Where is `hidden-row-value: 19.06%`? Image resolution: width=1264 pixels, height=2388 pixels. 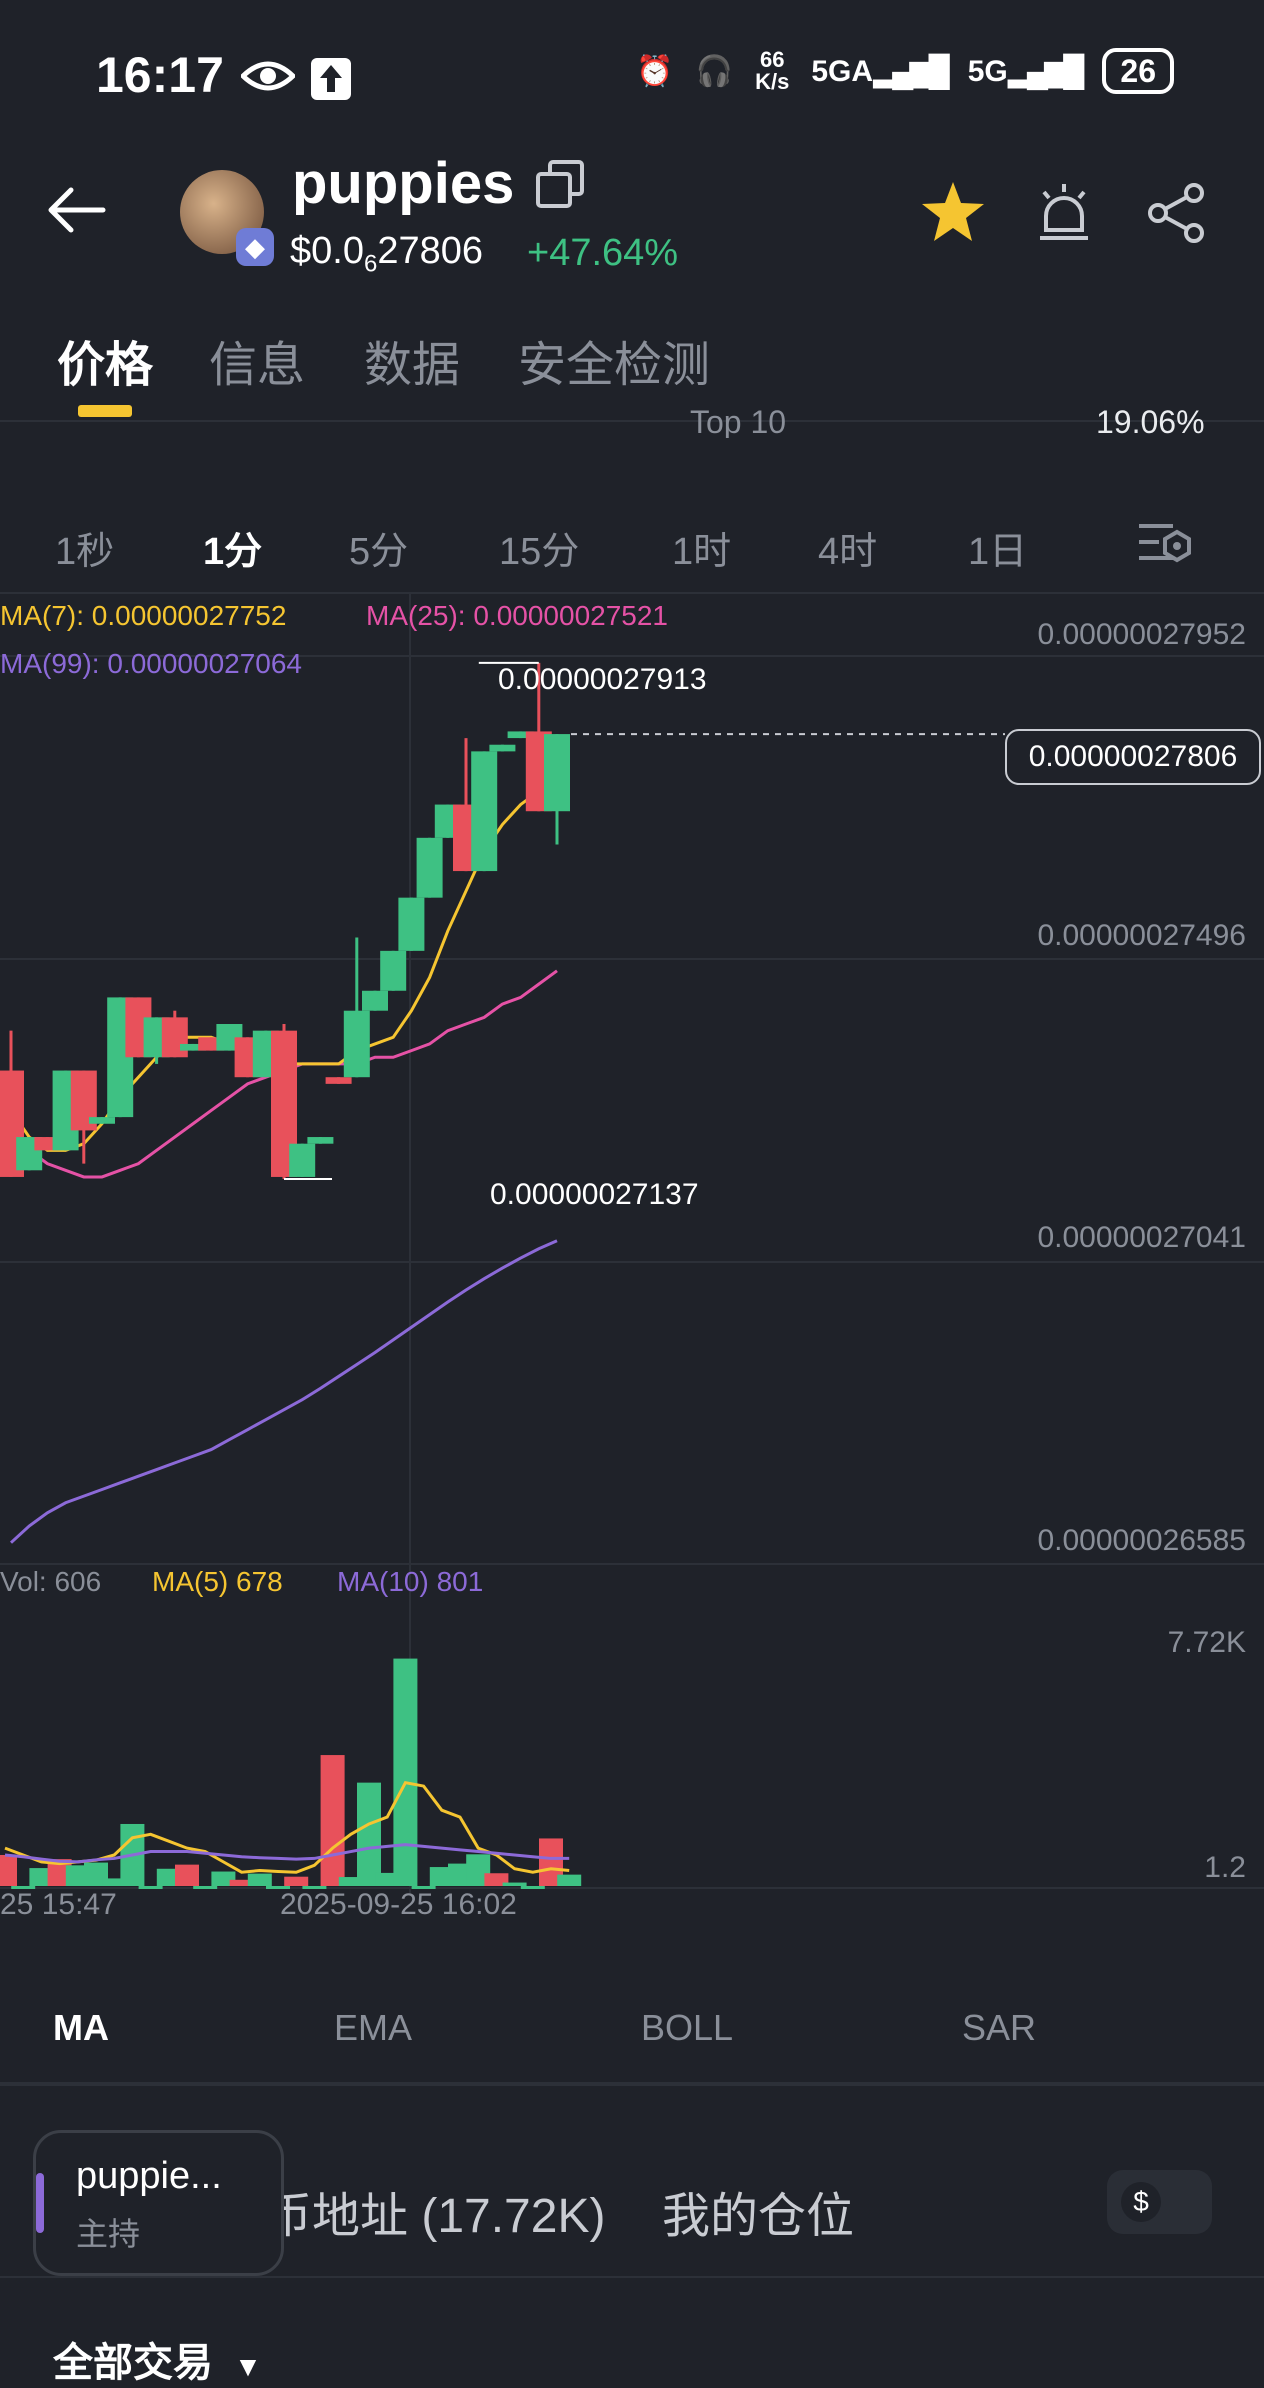 hidden-row-value: 19.06% is located at coordinates (1150, 421).